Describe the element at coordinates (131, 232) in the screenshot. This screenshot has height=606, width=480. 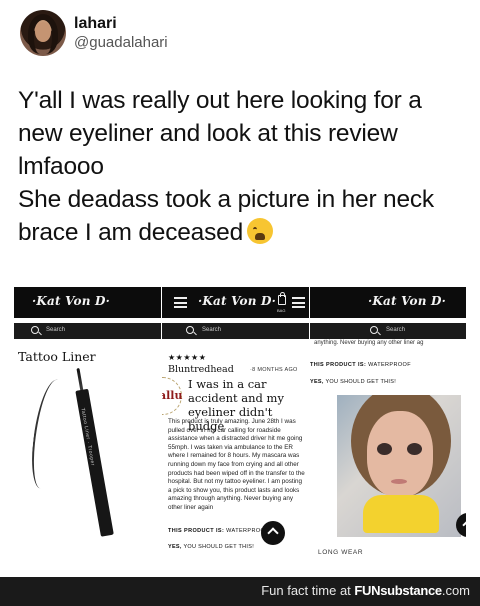
I see `tweet-line: brace I am deceased` at that location.